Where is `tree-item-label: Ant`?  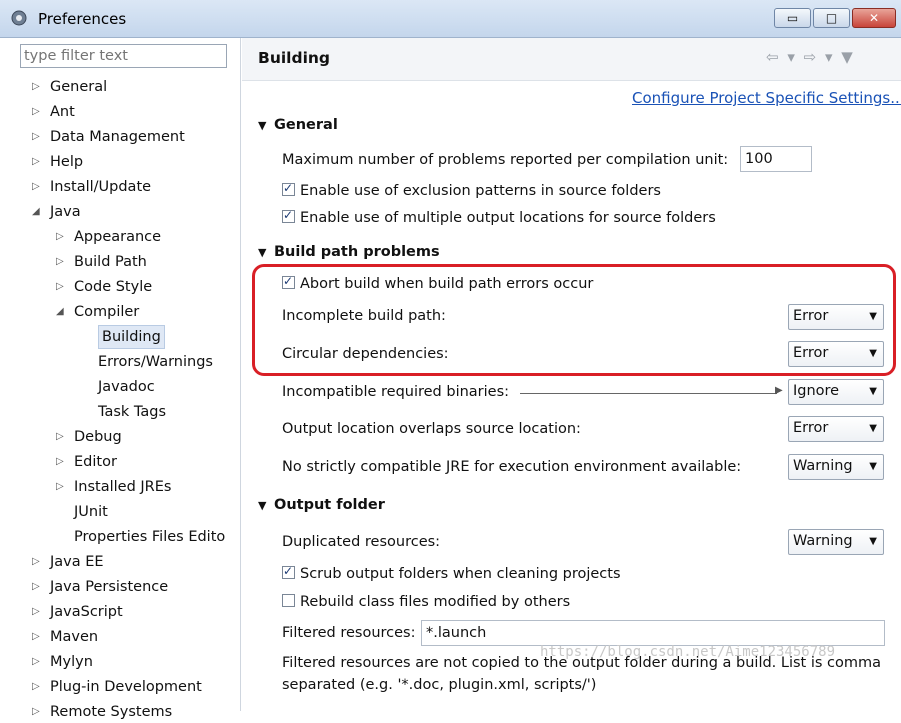 tree-item-label: Ant is located at coordinates (62, 112).